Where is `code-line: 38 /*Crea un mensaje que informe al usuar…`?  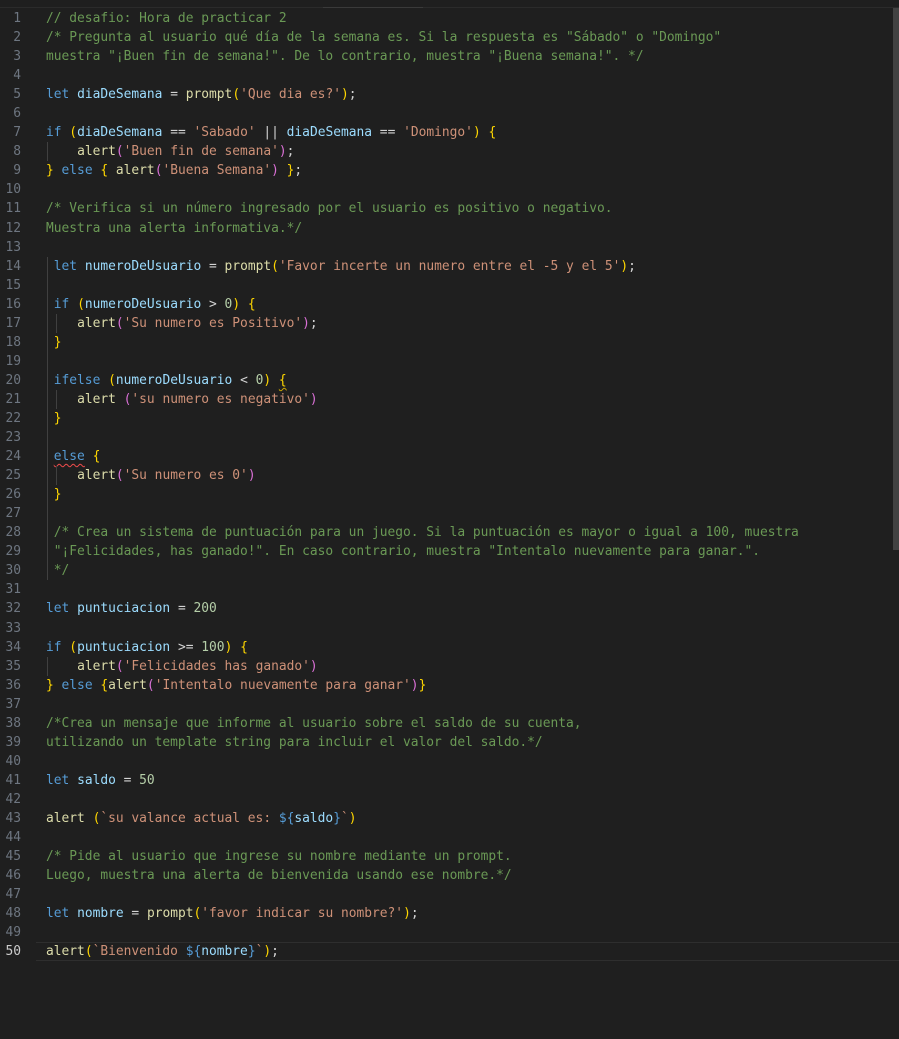 code-line: 38 /*Crea un mensaje que informe al usuar… is located at coordinates (449, 723).